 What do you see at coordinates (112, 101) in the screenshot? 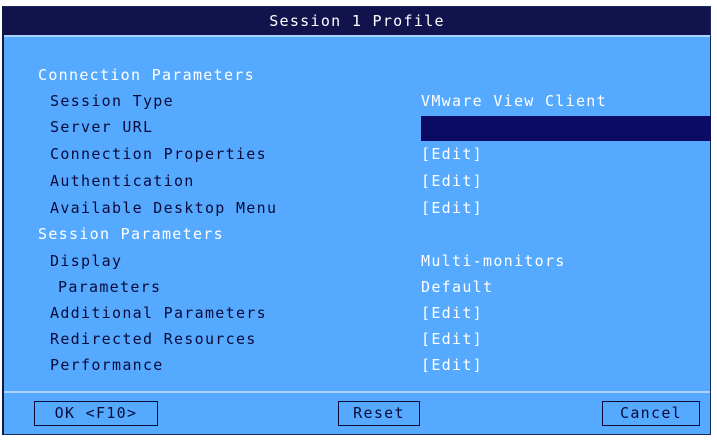
I see `session-type-label: Session Type` at bounding box center [112, 101].